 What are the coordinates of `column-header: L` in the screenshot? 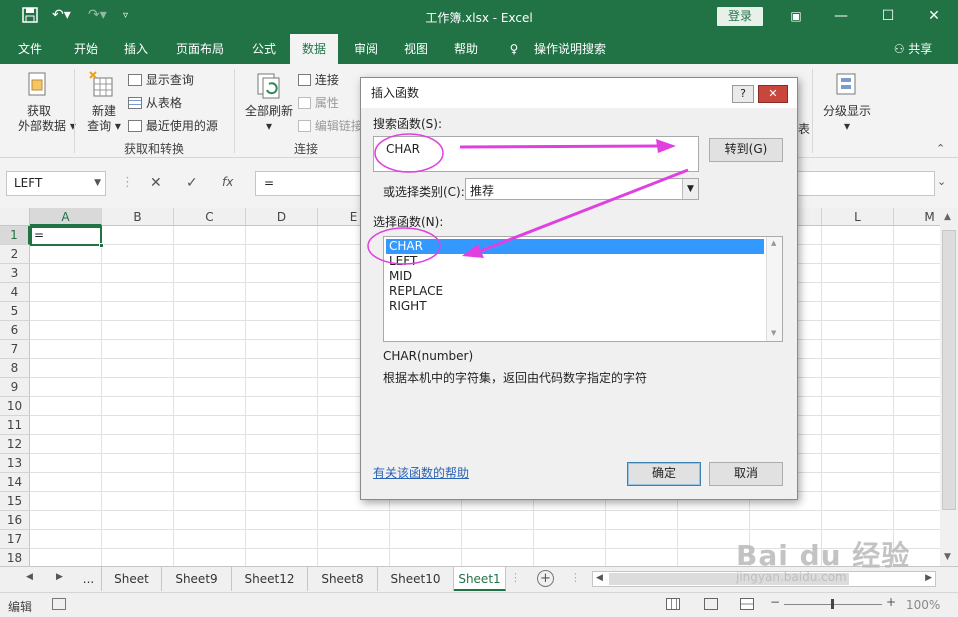 It's located at (858, 217).